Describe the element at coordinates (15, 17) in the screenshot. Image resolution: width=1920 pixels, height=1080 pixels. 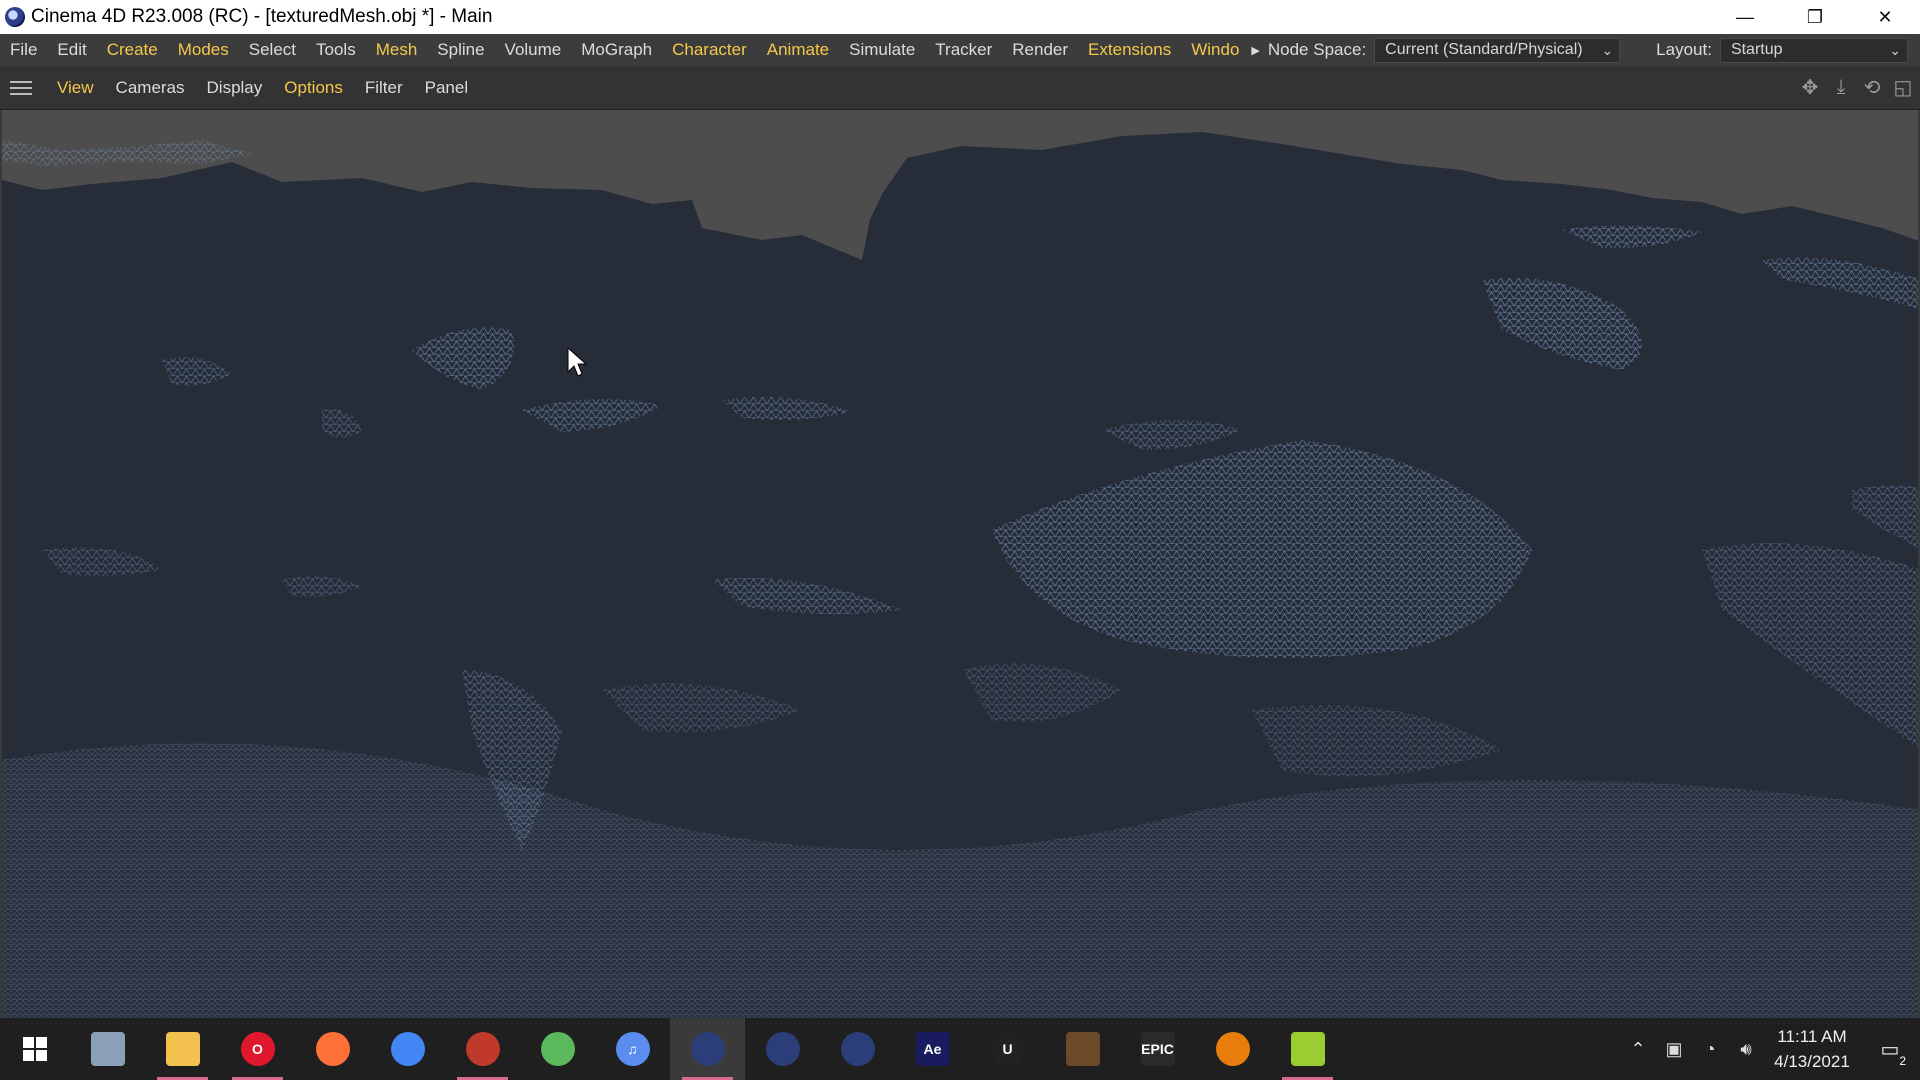
I see `cinema4d-app-icon` at that location.